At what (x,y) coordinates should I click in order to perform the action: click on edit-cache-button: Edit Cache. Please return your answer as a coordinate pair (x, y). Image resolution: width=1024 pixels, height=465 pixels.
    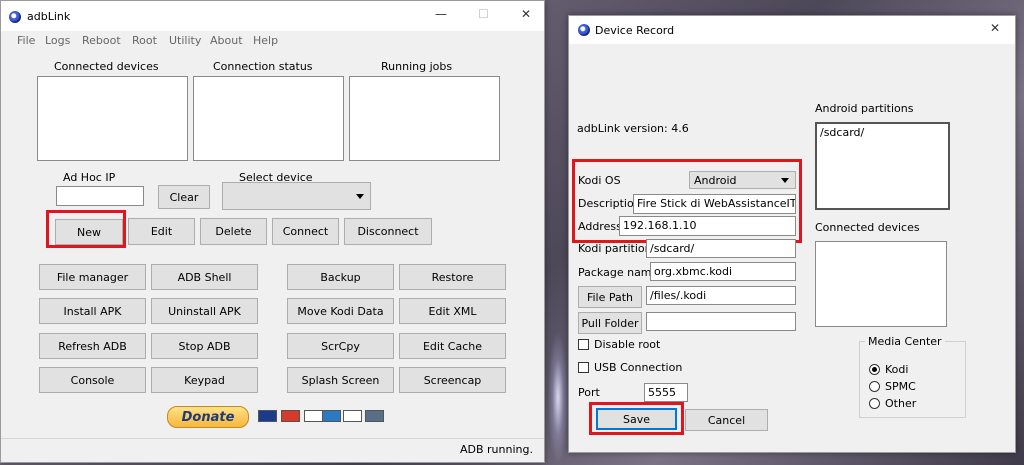
    Looking at the image, I should click on (452, 346).